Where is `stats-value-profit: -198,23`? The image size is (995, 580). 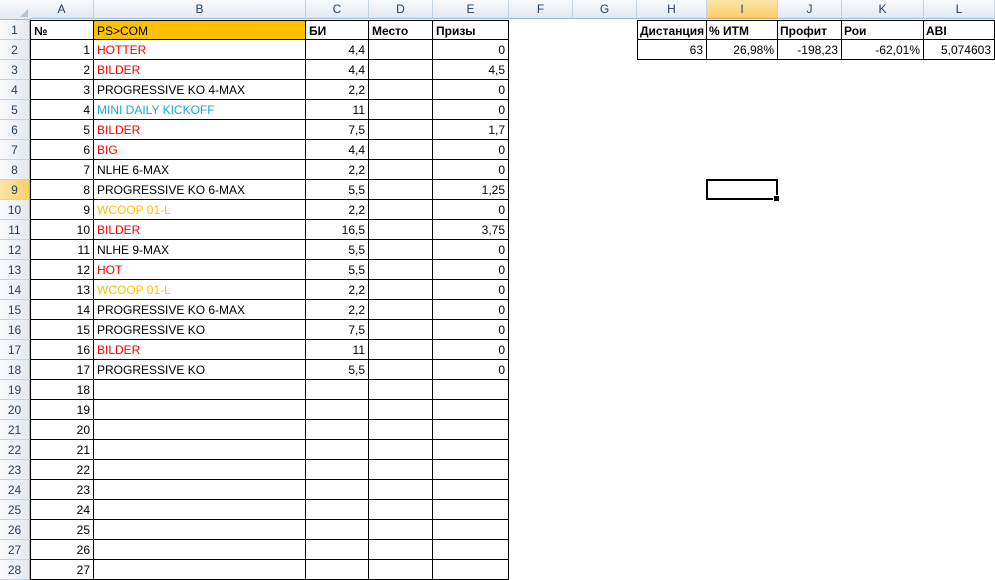 stats-value-profit: -198,23 is located at coordinates (810, 50).